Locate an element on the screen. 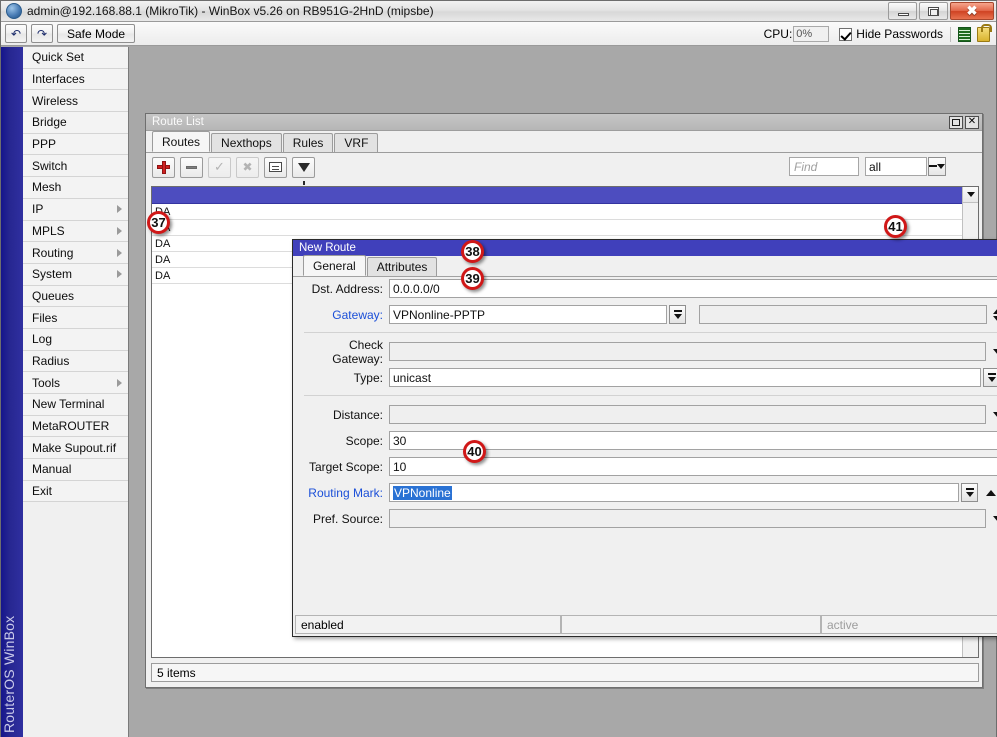 The width and height of the screenshot is (997, 737). find-input: Find is located at coordinates (824, 166).